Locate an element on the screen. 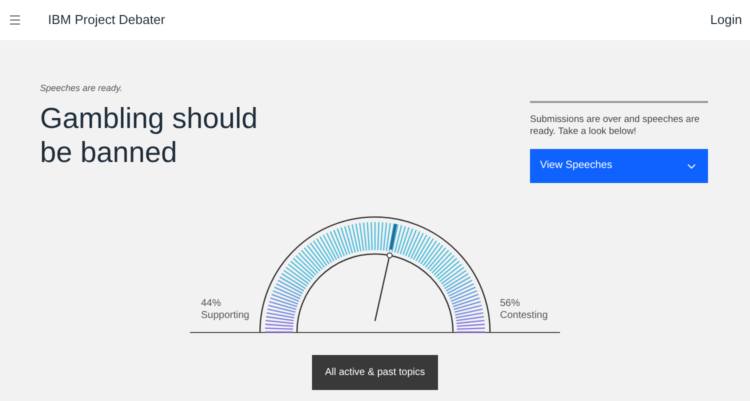 The width and height of the screenshot is (750, 401). topic-heading: Gambling should be banned is located at coordinates (149, 136).